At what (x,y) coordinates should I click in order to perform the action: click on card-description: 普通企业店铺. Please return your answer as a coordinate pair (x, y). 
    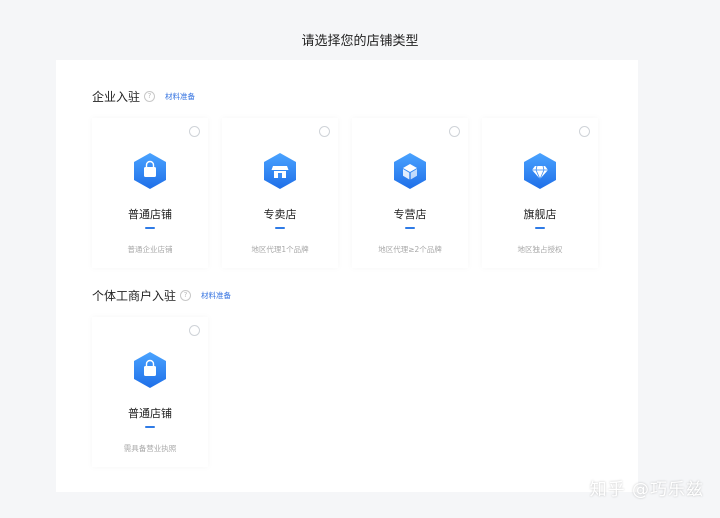
    Looking at the image, I should click on (150, 249).